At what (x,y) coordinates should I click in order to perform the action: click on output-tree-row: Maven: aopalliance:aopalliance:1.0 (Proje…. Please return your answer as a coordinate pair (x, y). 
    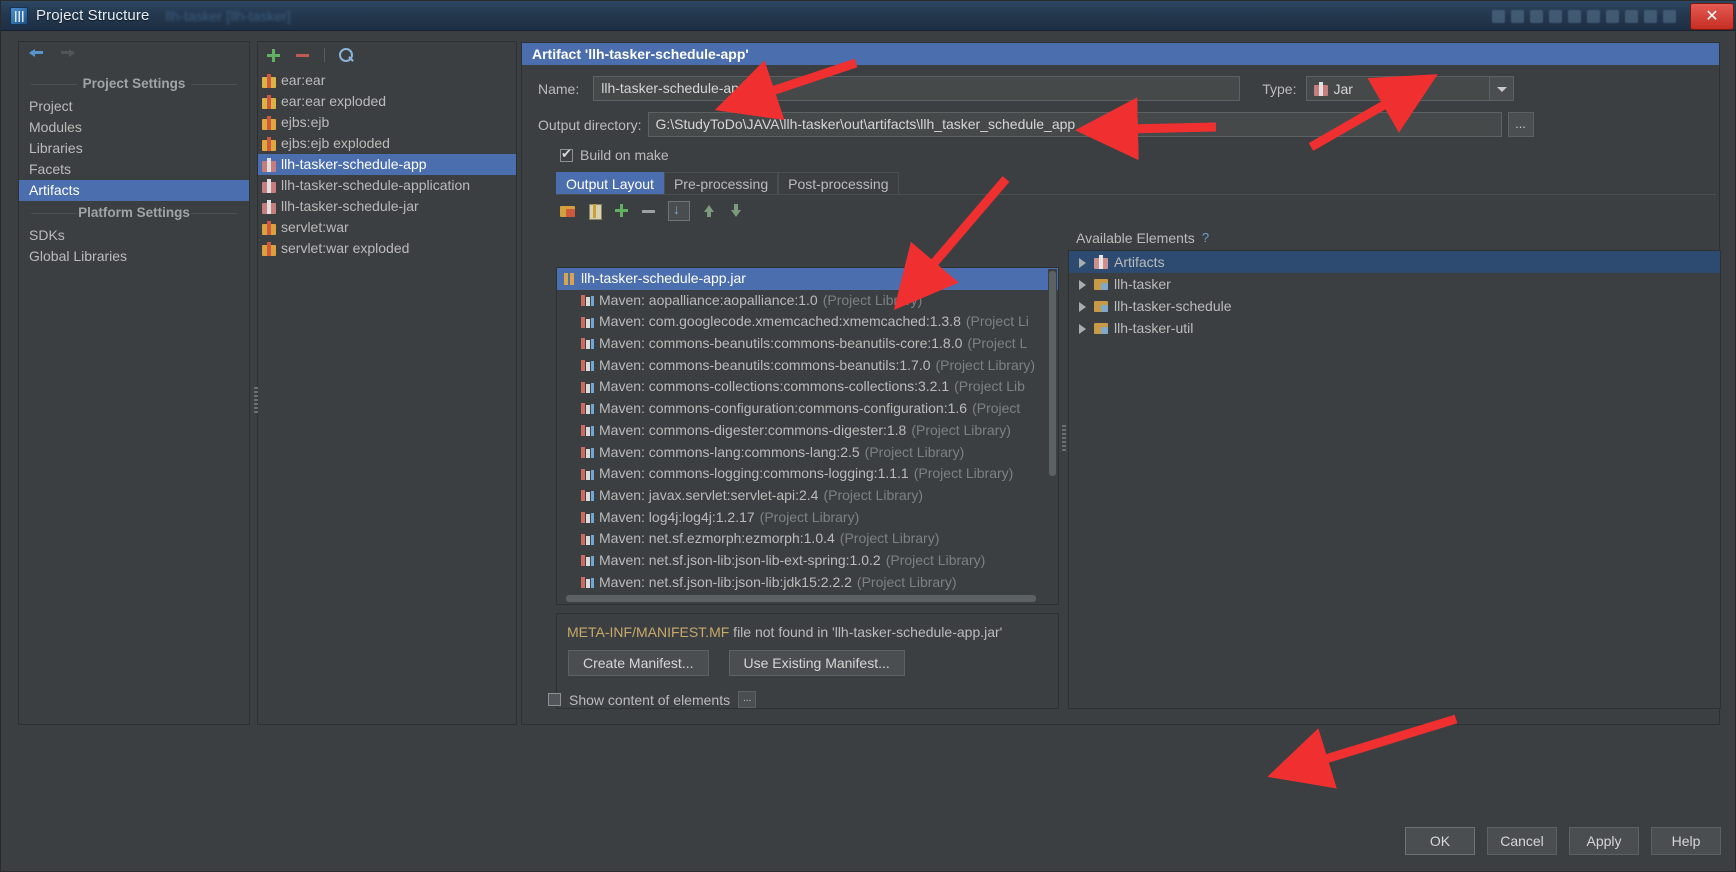
    Looking at the image, I should click on (807, 301).